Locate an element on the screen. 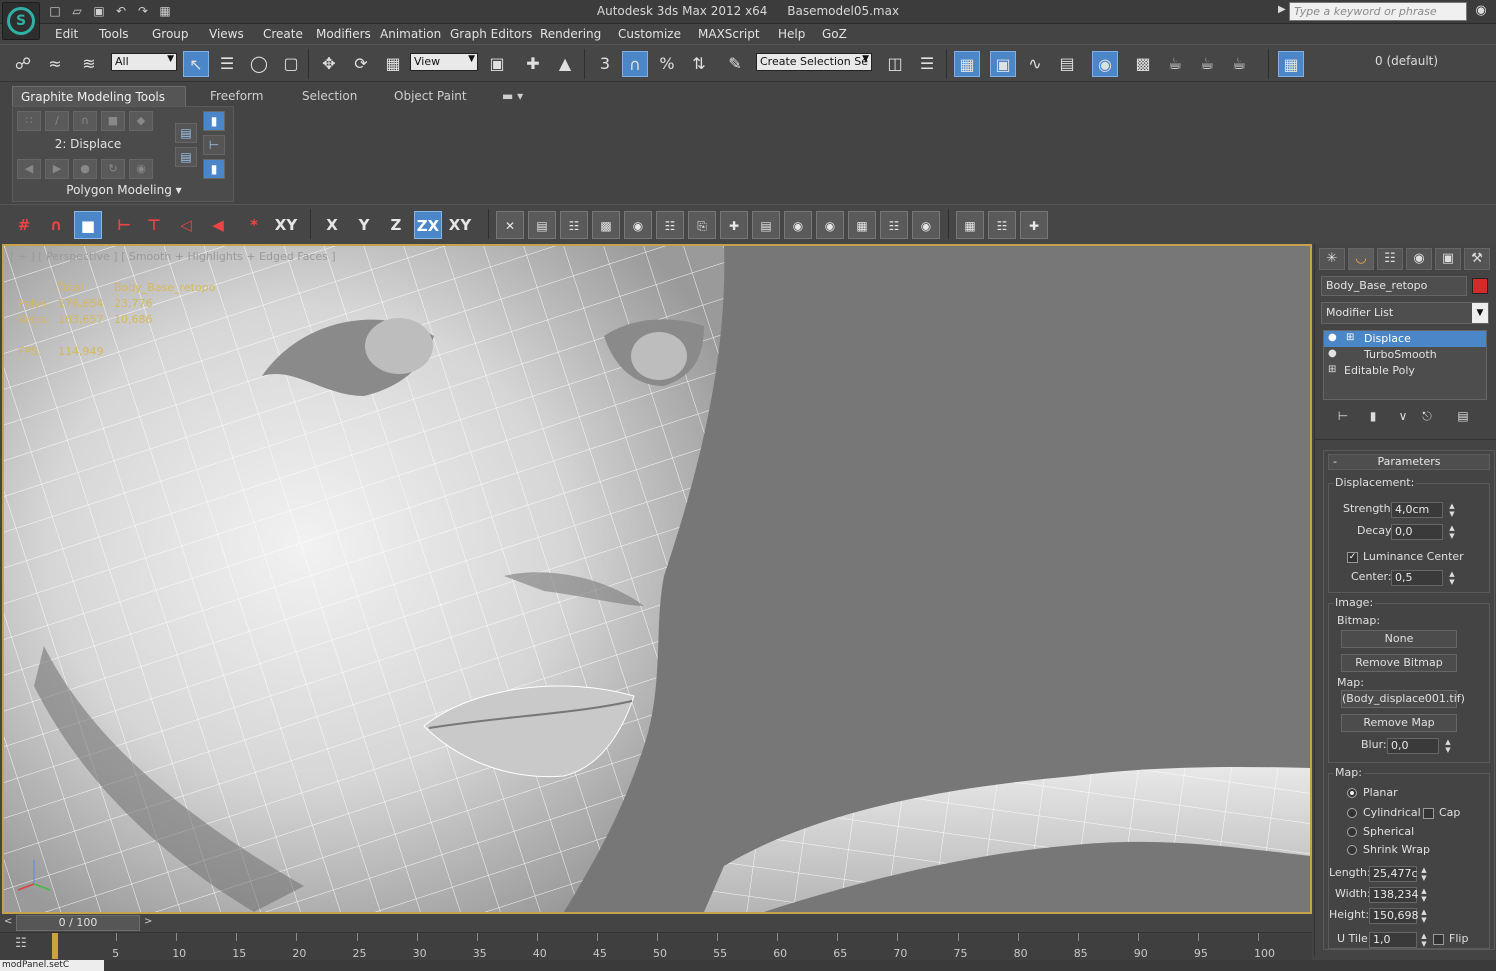  stack-item-editable-poly: ⊞ Editable Poly is located at coordinates (1405, 371).